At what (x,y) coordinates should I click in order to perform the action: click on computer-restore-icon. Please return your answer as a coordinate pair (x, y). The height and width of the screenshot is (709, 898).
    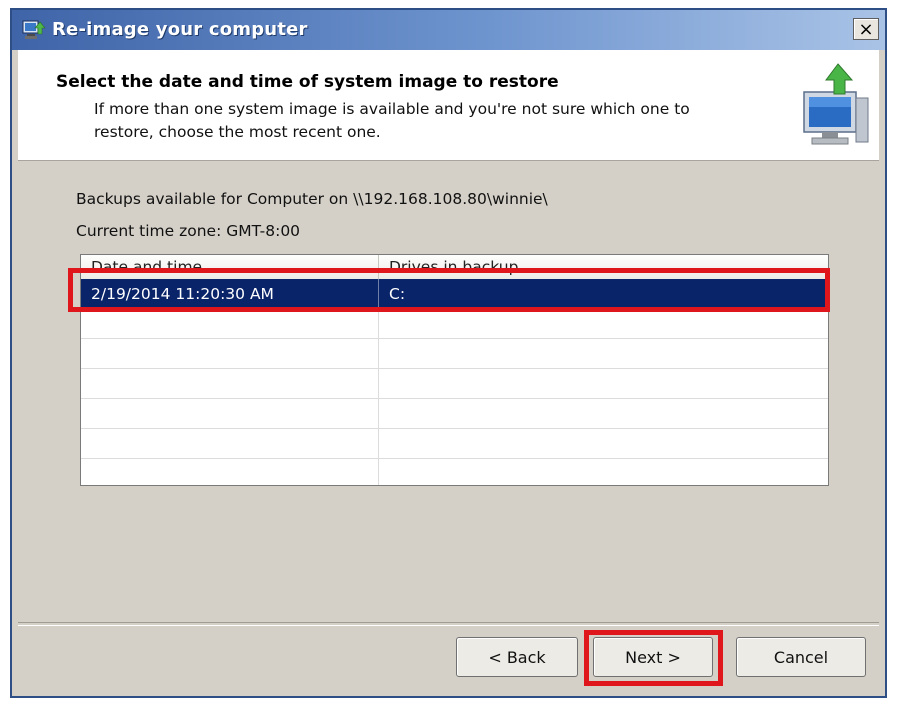
    Looking at the image, I should click on (34, 29).